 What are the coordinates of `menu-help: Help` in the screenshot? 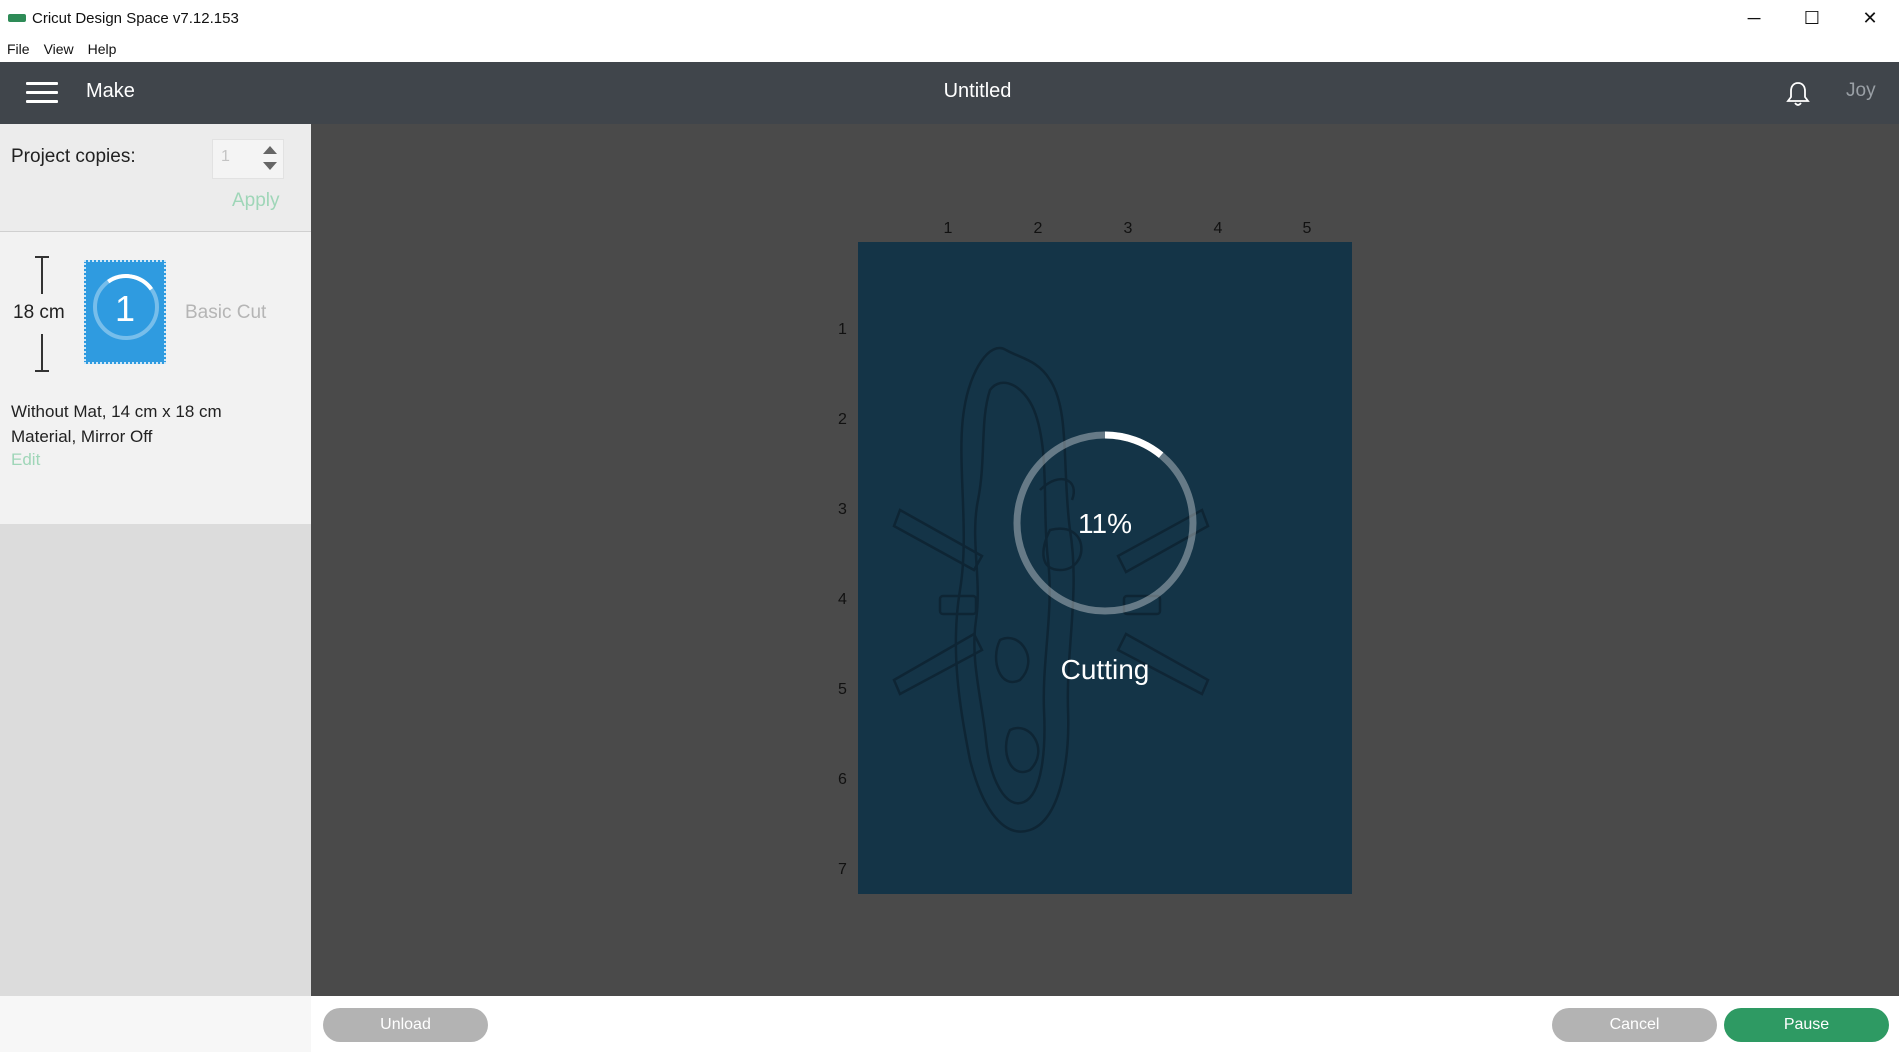 It's located at (102, 49).